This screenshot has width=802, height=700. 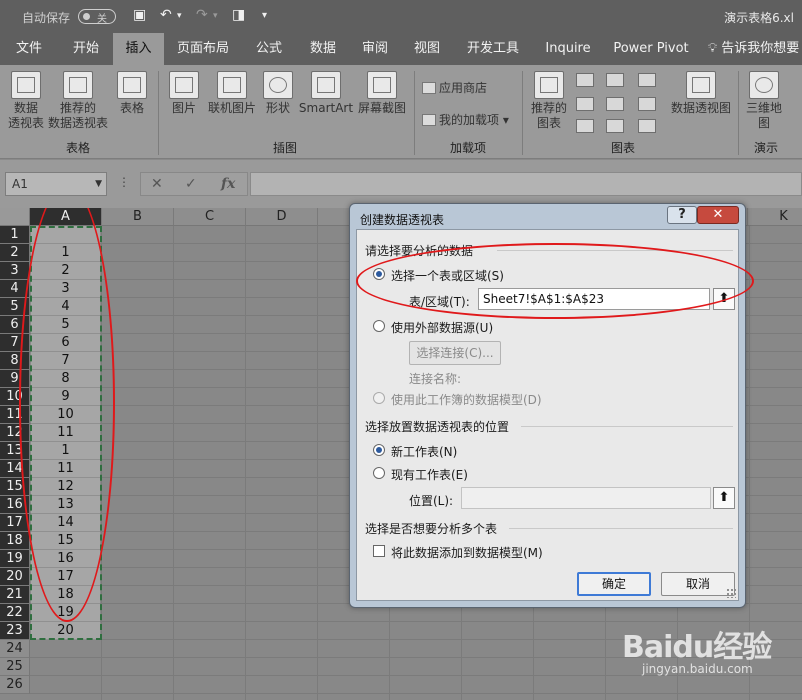 What do you see at coordinates (15, 595) in the screenshot?
I see `row-header: 21` at bounding box center [15, 595].